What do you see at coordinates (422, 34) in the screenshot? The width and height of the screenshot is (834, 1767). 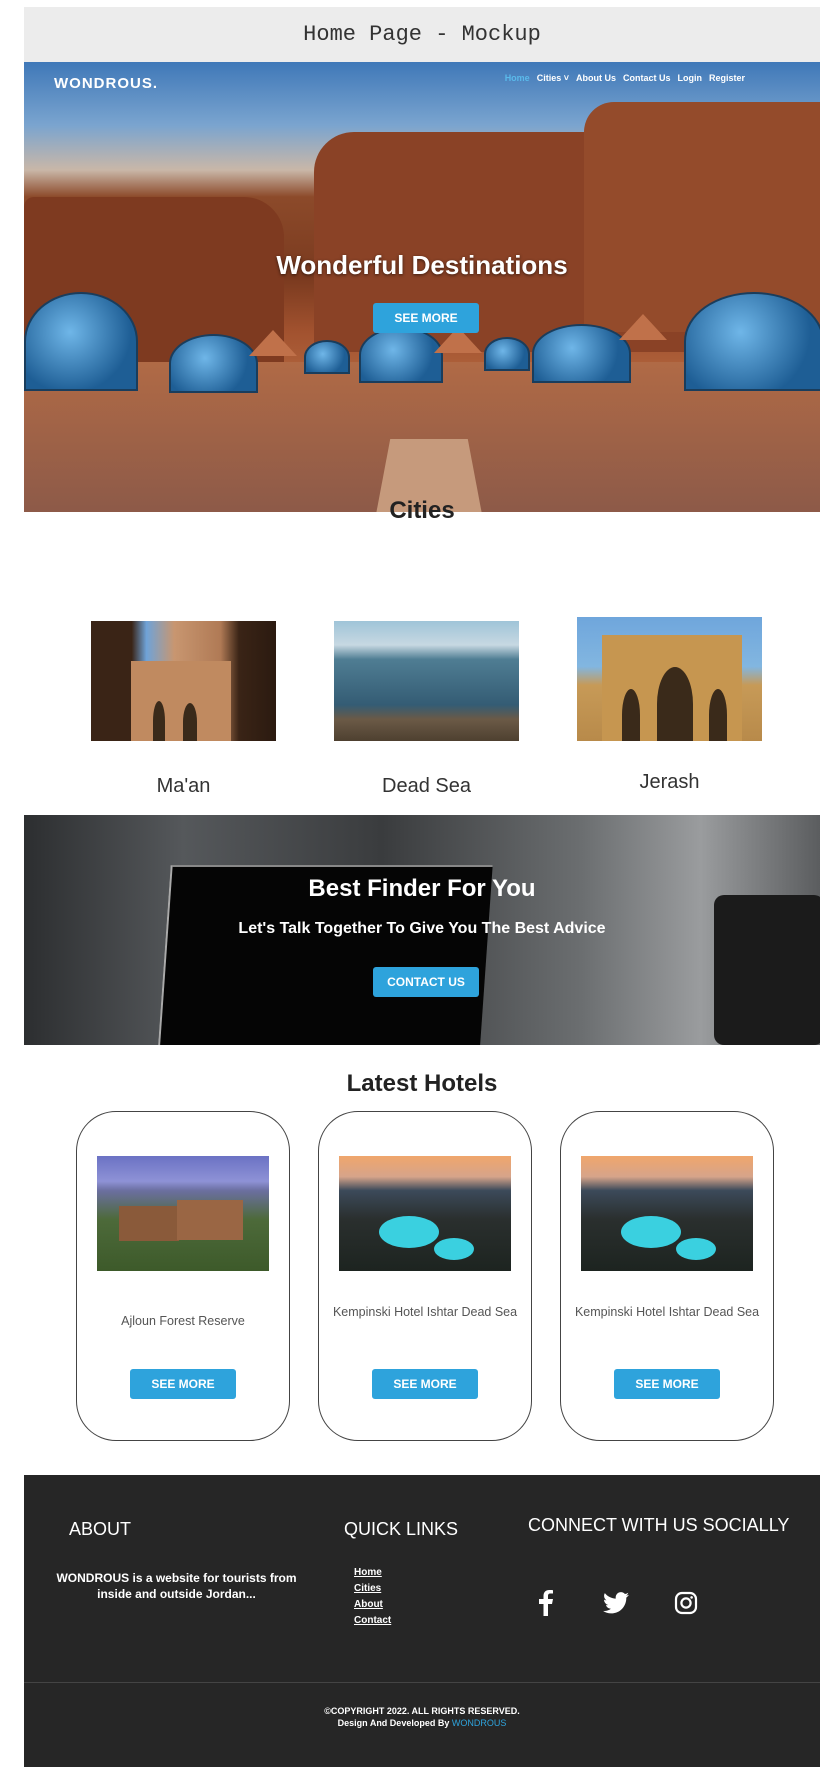 I see `mockup-label: Home Page - Mockup` at bounding box center [422, 34].